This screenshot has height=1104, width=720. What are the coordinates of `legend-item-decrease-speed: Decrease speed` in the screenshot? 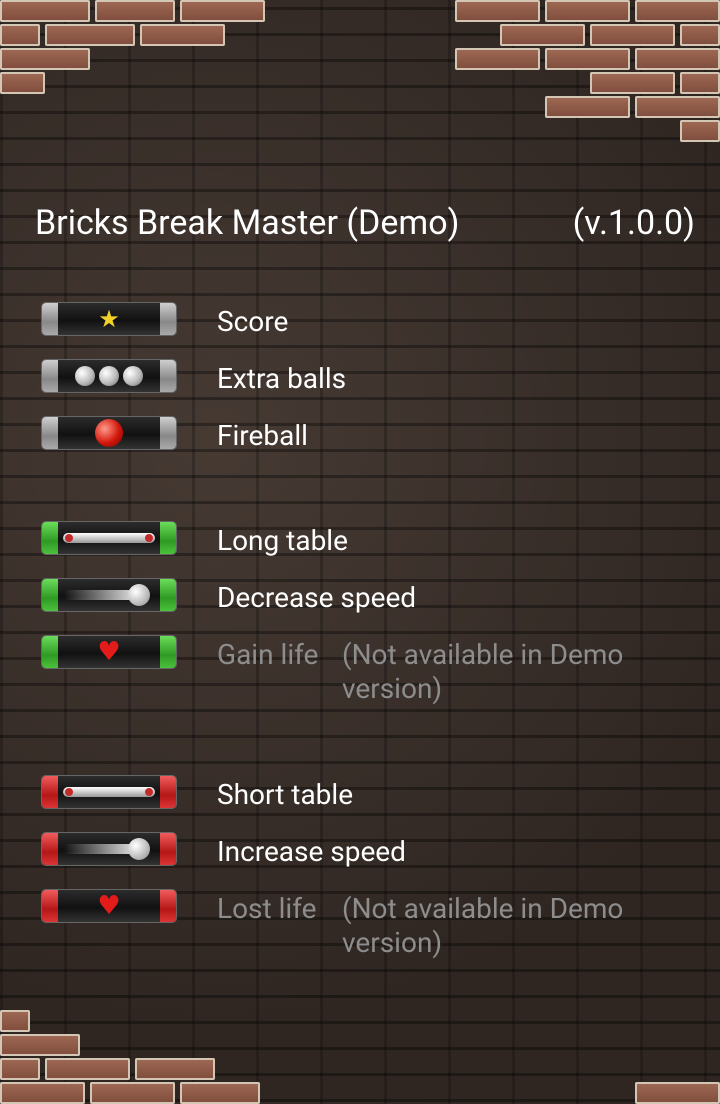 It's located at (372, 596).